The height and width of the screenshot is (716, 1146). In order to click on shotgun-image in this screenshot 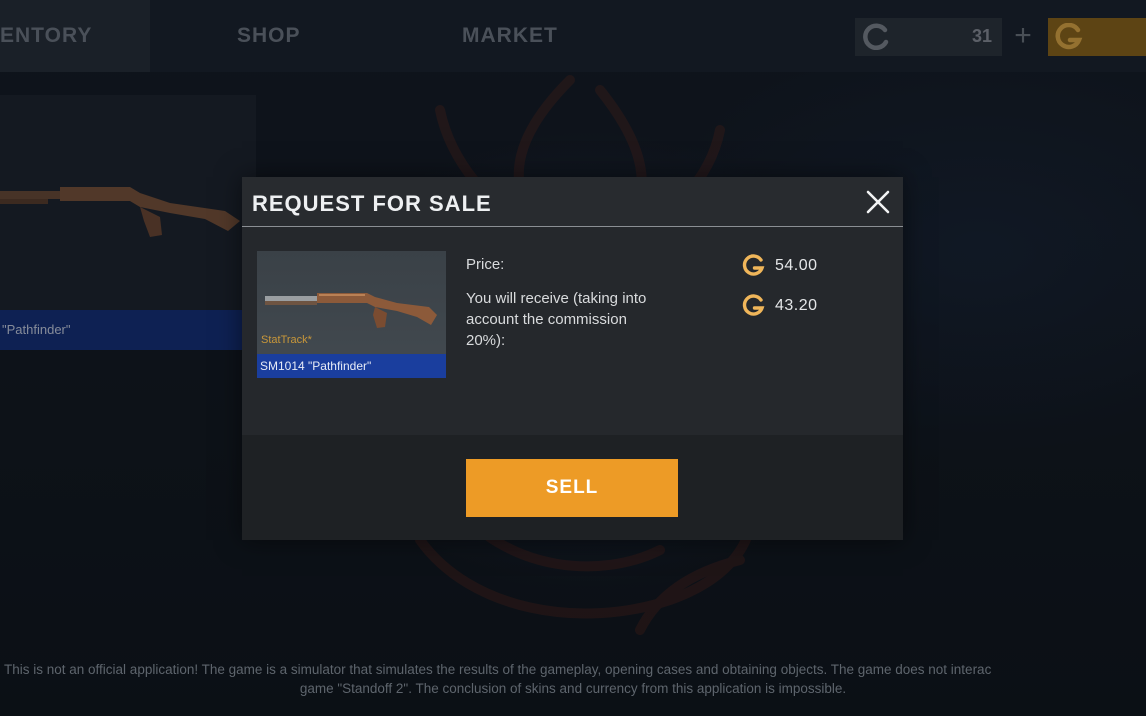, I will do `click(351, 310)`.